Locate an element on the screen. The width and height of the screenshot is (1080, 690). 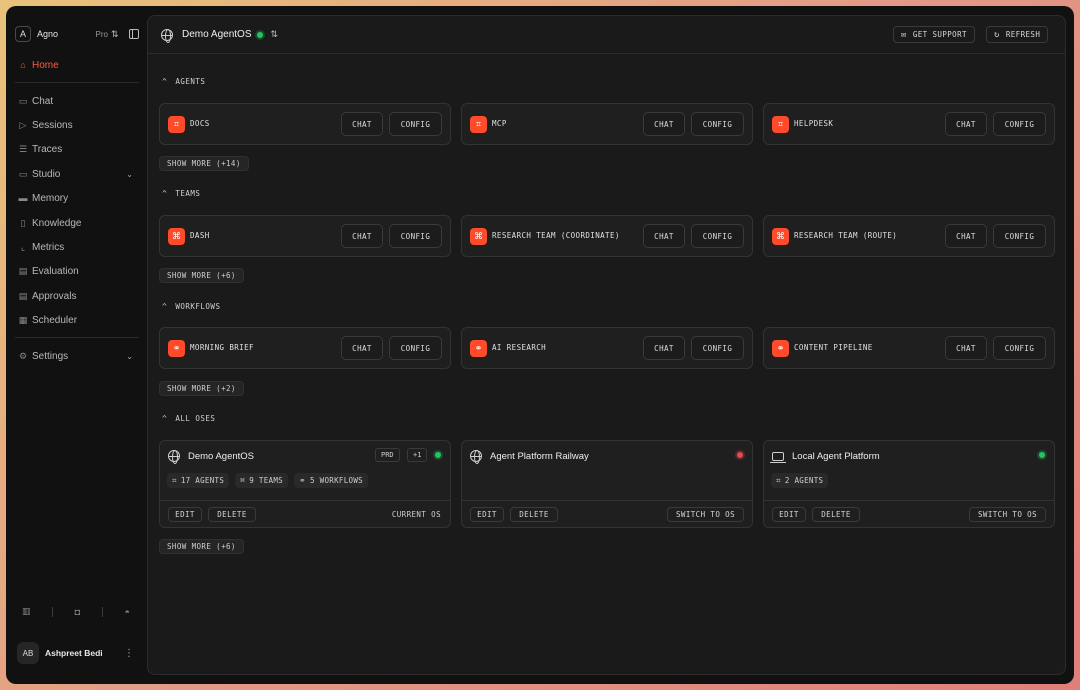
team-card: ⌘ RESEARCH TEAM (COORDINATE) CHAT CONFIG is located at coordinates (607, 236).